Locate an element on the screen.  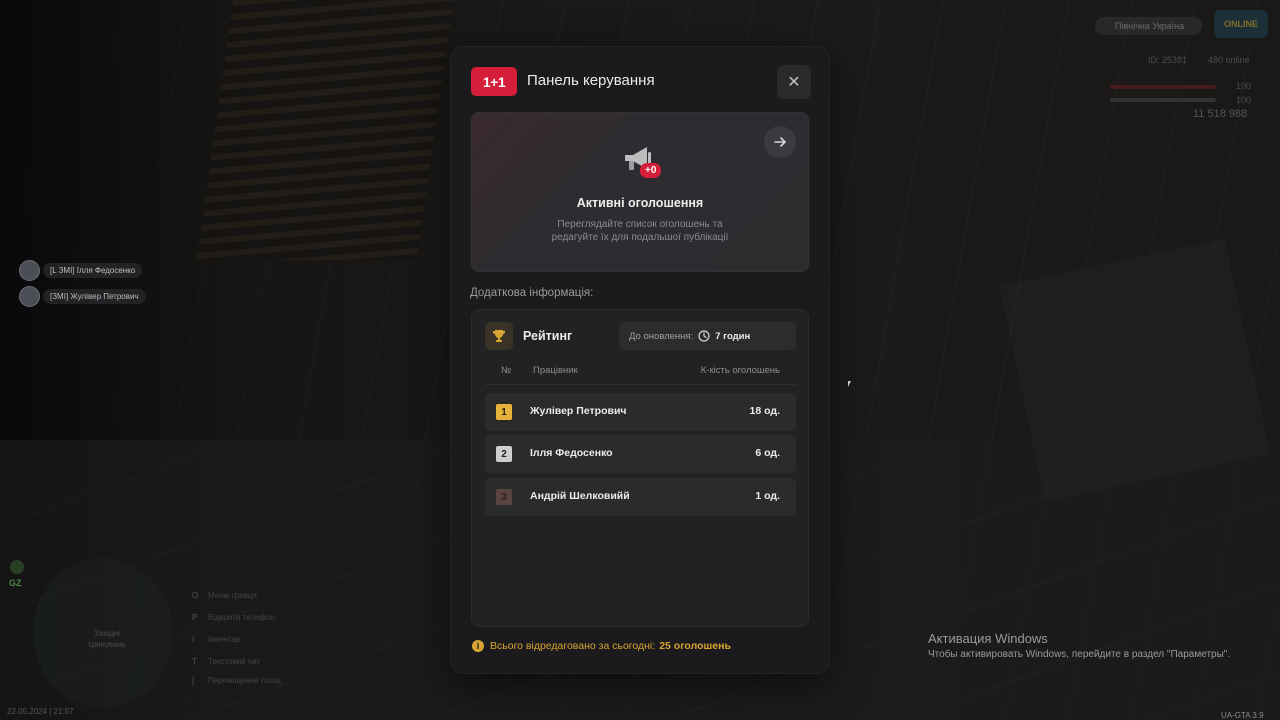
online-count: 480 online is located at coordinates (1229, 60).